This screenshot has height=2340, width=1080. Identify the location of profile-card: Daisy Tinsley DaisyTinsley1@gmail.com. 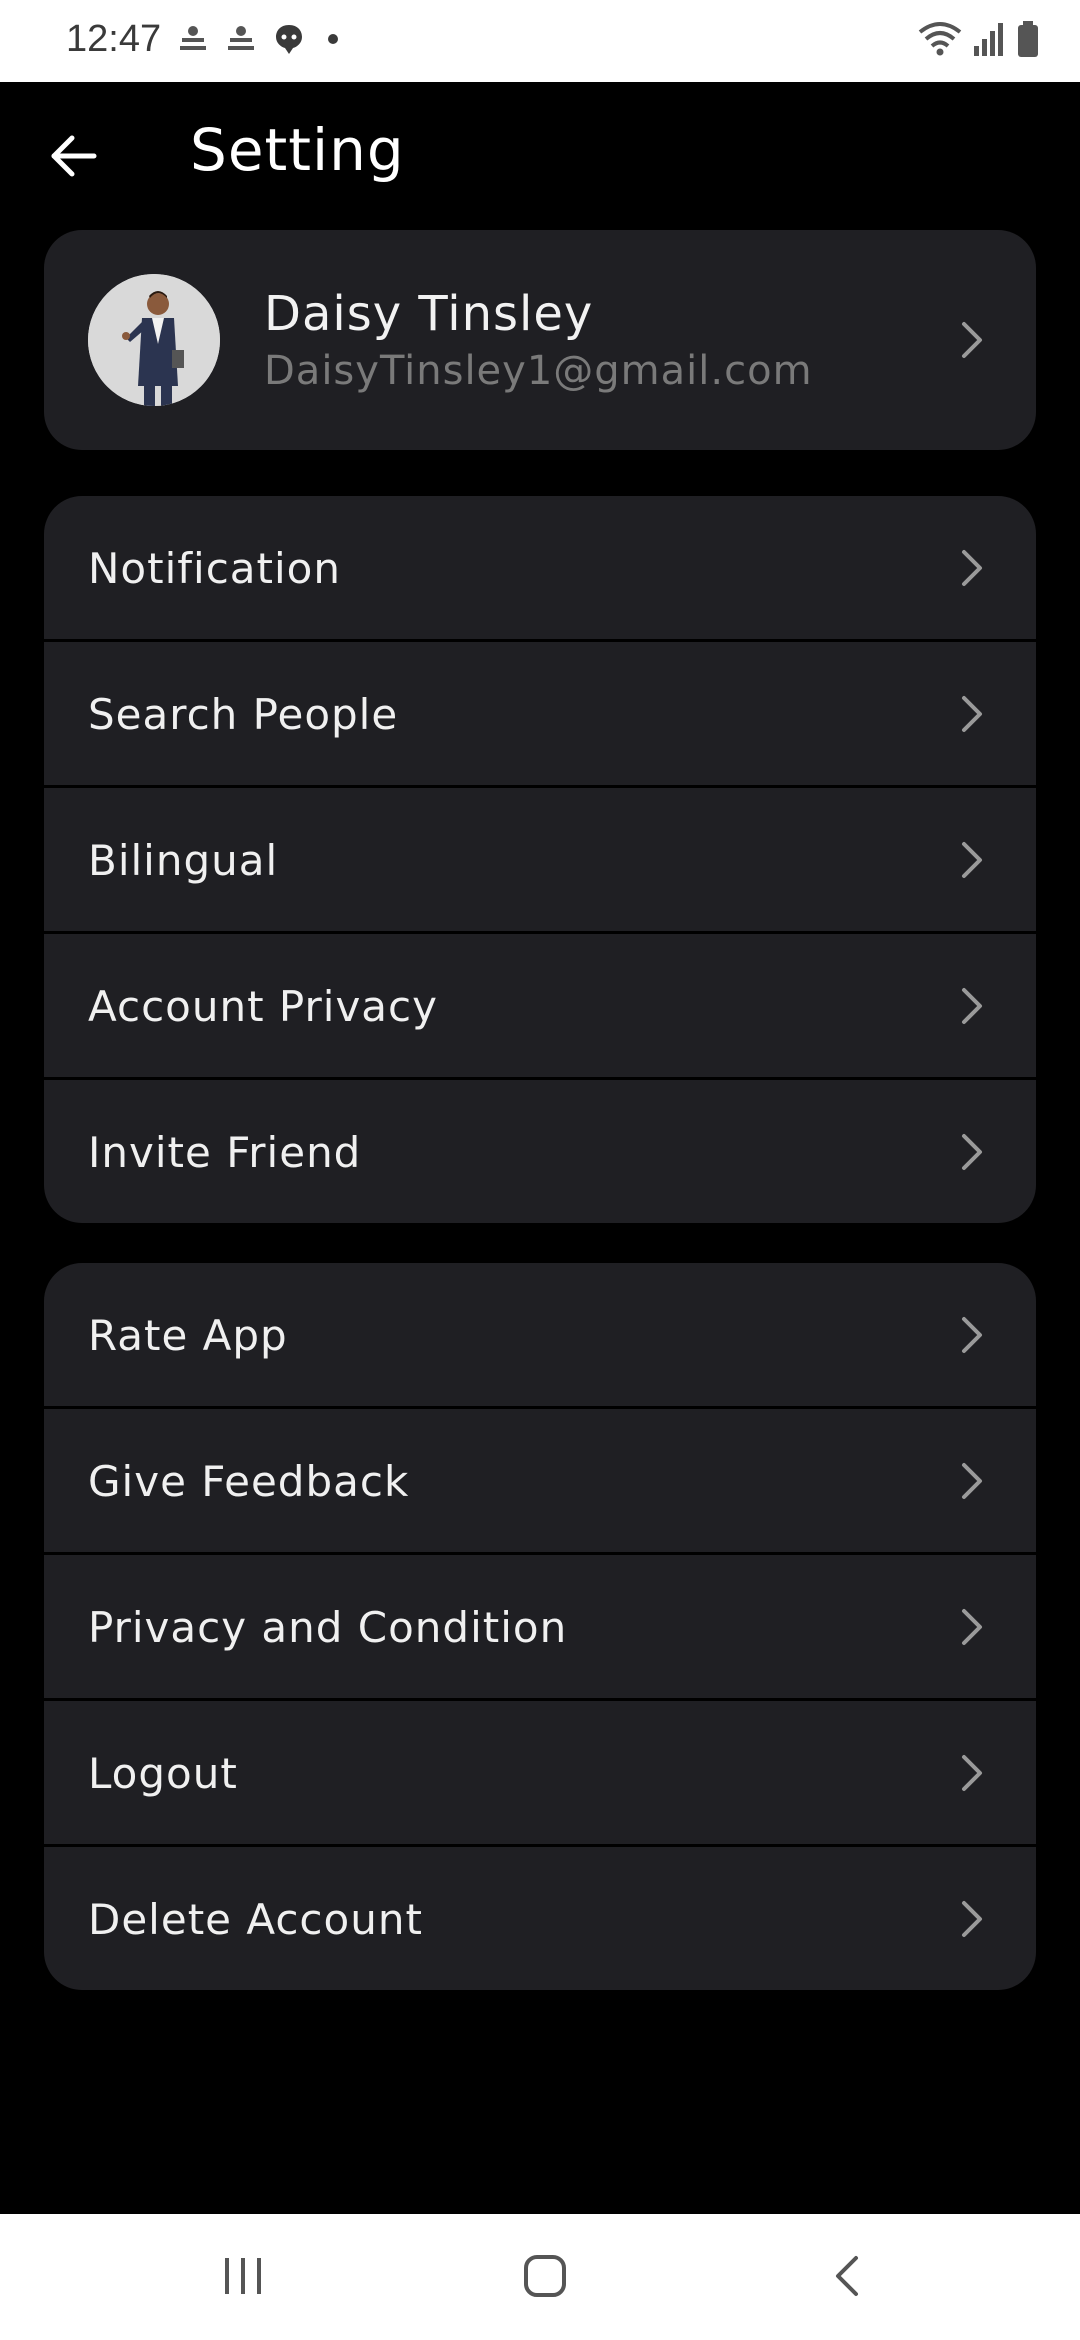
(540, 340).